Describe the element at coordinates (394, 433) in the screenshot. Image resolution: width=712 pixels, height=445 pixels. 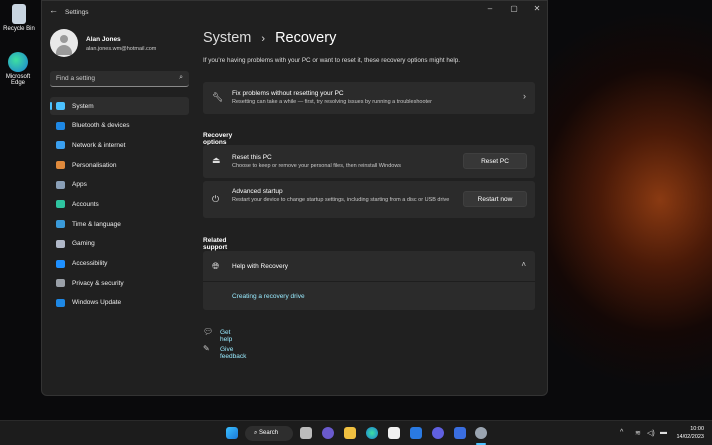
I see `store-icon` at that location.